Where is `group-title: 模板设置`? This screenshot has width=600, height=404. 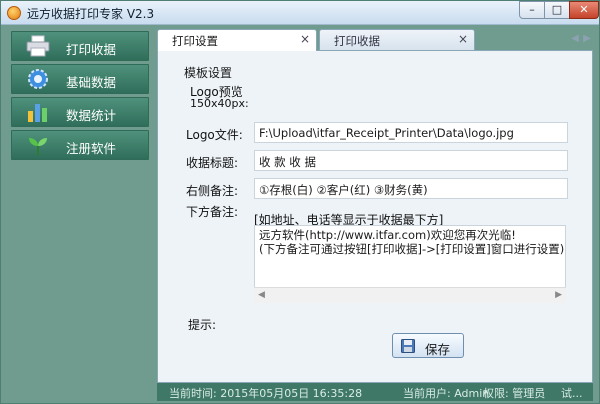
group-title: 模板设置 is located at coordinates (208, 72).